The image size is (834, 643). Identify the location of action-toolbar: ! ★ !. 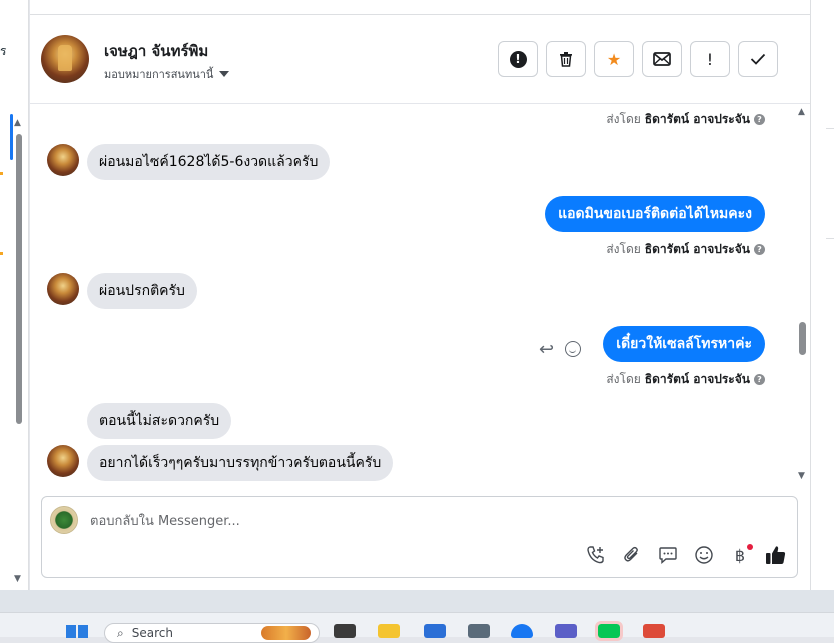
(638, 59).